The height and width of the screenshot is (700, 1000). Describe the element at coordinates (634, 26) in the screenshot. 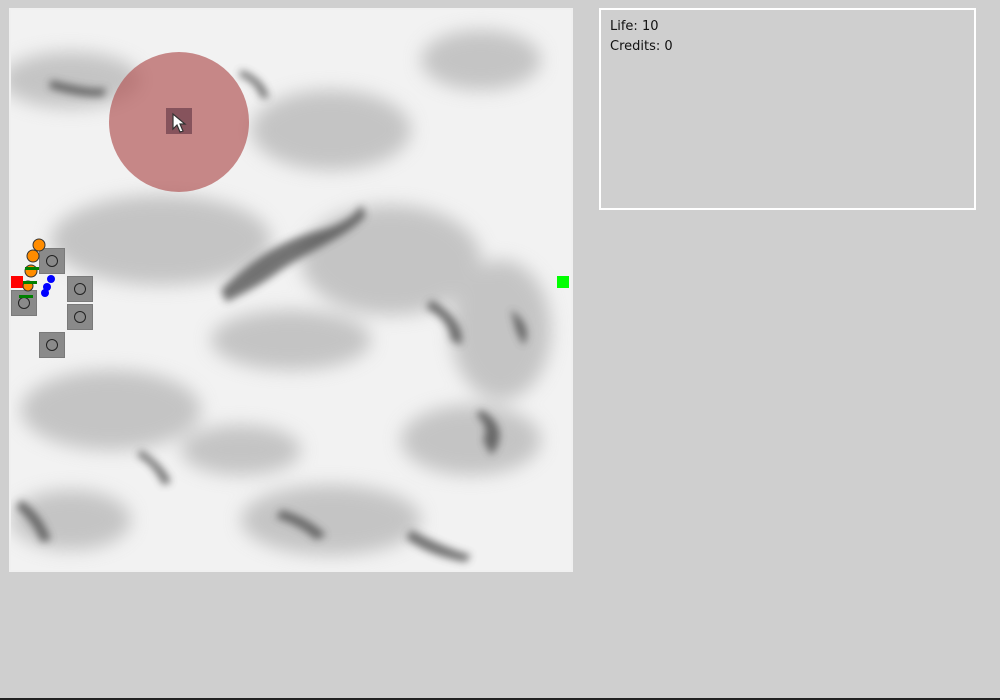

I see `life-counter: Life: 10` at that location.